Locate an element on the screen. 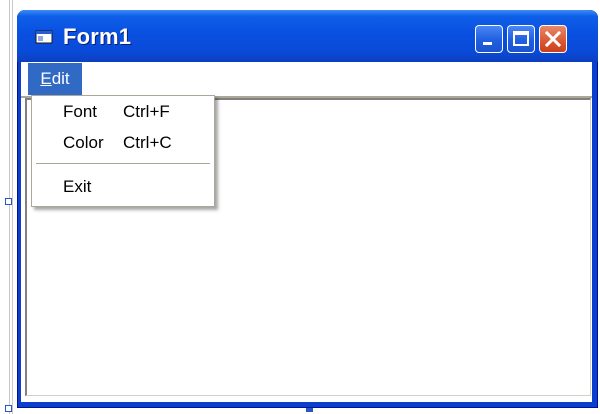 The image size is (600, 414). designer-guide-left is located at coordinates (9, 207).